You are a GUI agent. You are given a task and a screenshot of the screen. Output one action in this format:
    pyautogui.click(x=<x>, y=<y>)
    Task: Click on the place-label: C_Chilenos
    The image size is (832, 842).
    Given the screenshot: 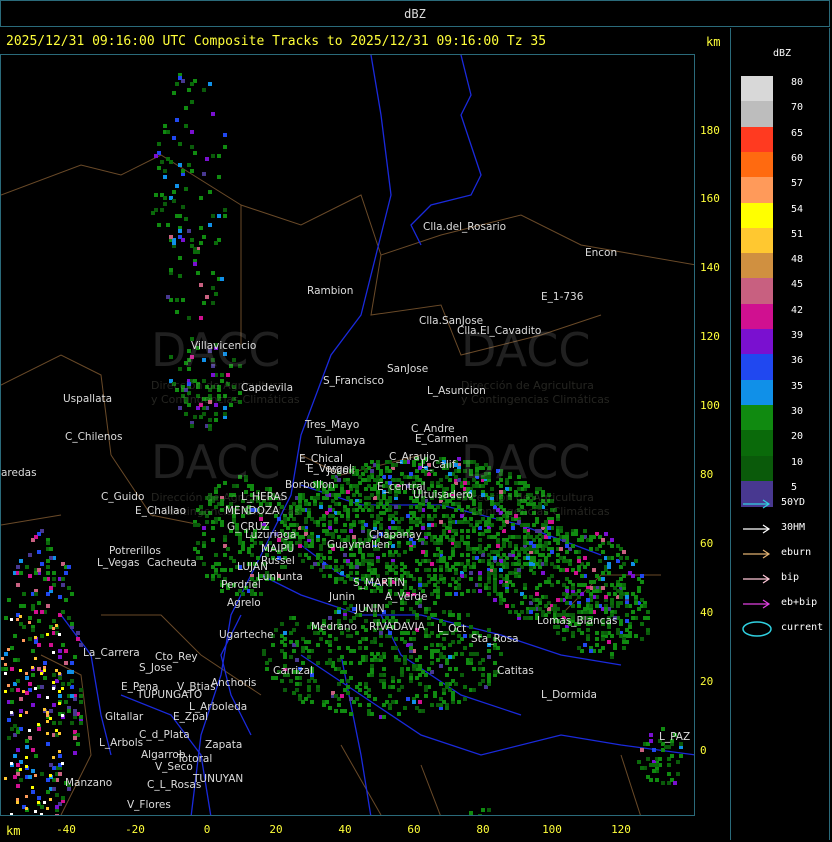 What is the action you would take?
    pyautogui.click(x=94, y=437)
    